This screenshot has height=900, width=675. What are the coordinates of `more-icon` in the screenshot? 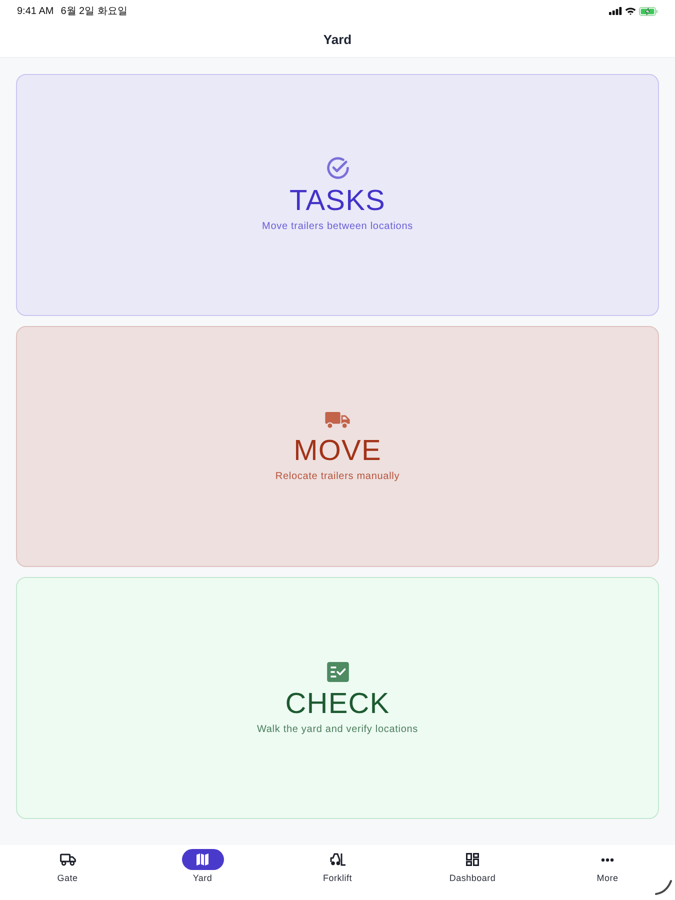 It's located at (607, 860).